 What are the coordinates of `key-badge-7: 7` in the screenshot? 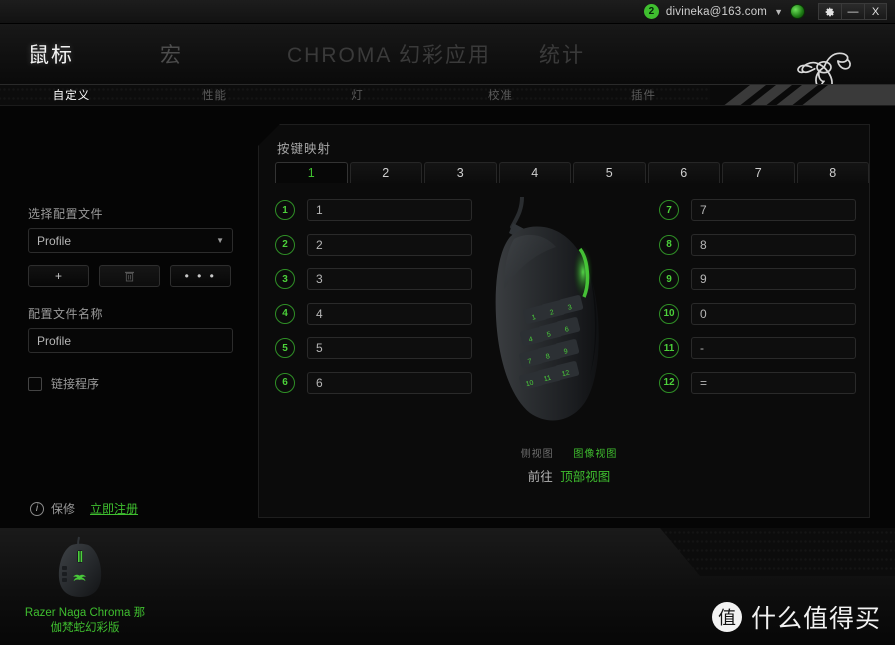 It's located at (669, 210).